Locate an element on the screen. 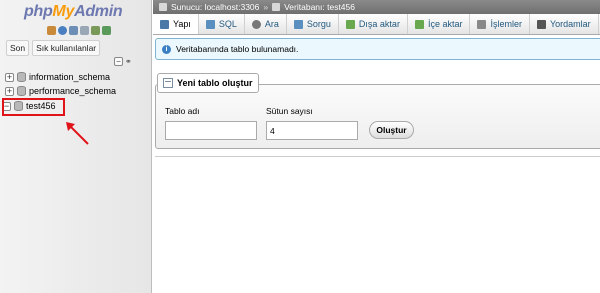 The image size is (600, 293). settings-icon is located at coordinates (95, 30).